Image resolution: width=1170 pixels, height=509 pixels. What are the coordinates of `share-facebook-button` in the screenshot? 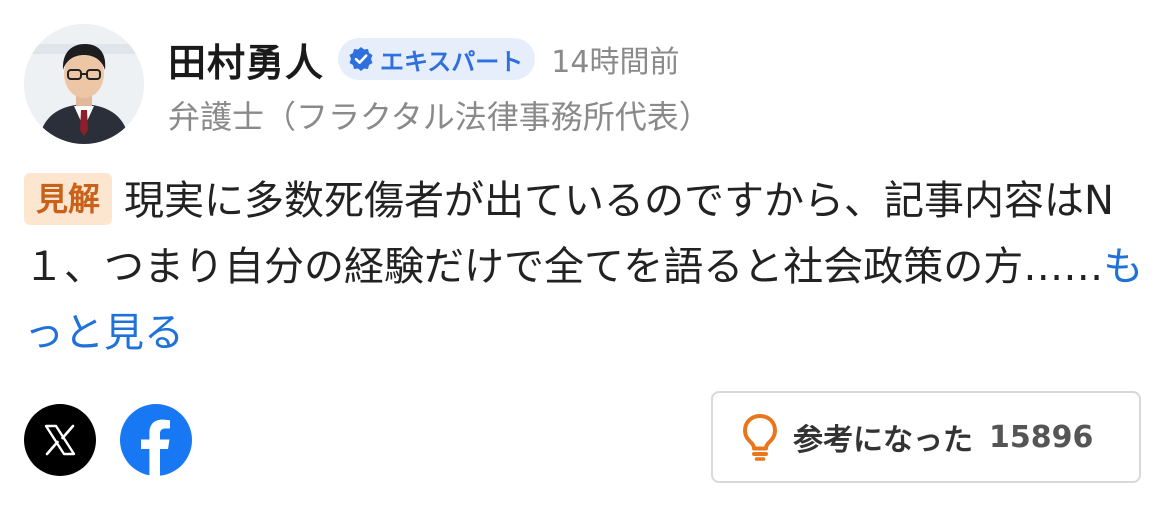 It's located at (156, 440).